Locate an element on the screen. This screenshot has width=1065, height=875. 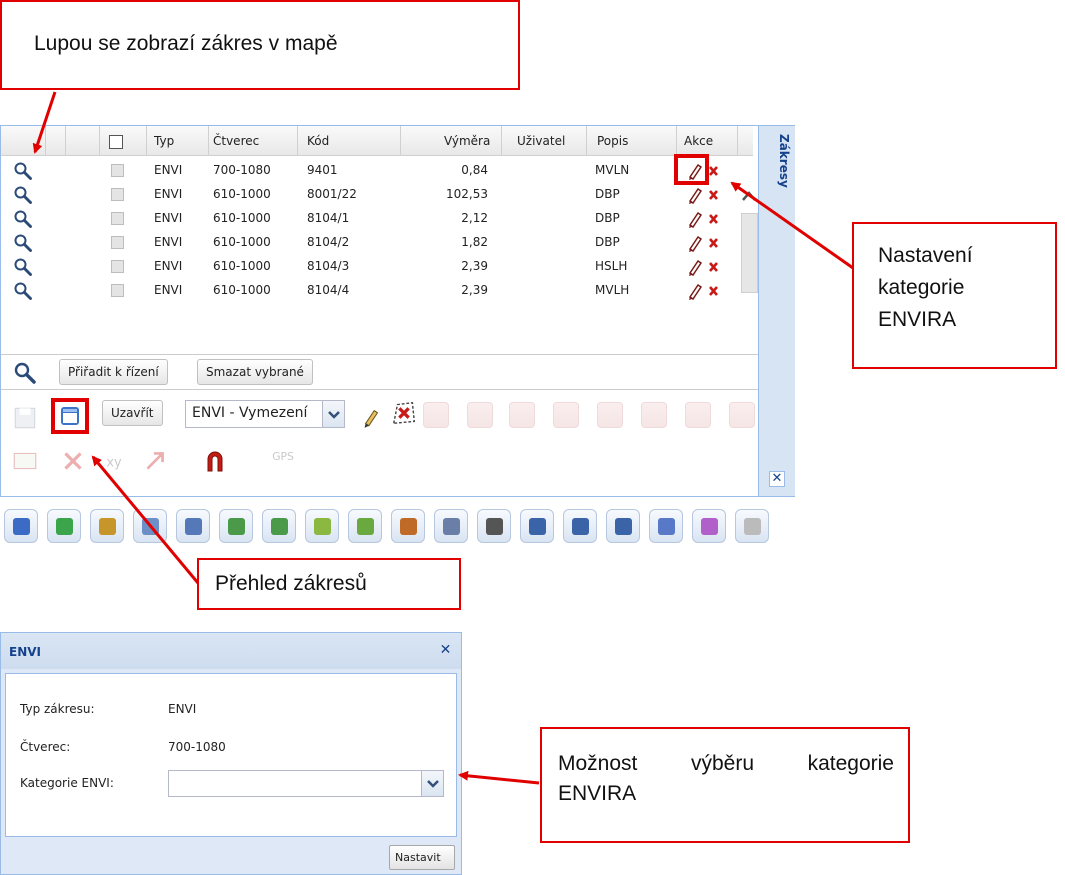
arrow-icon is located at coordinates (155, 461).